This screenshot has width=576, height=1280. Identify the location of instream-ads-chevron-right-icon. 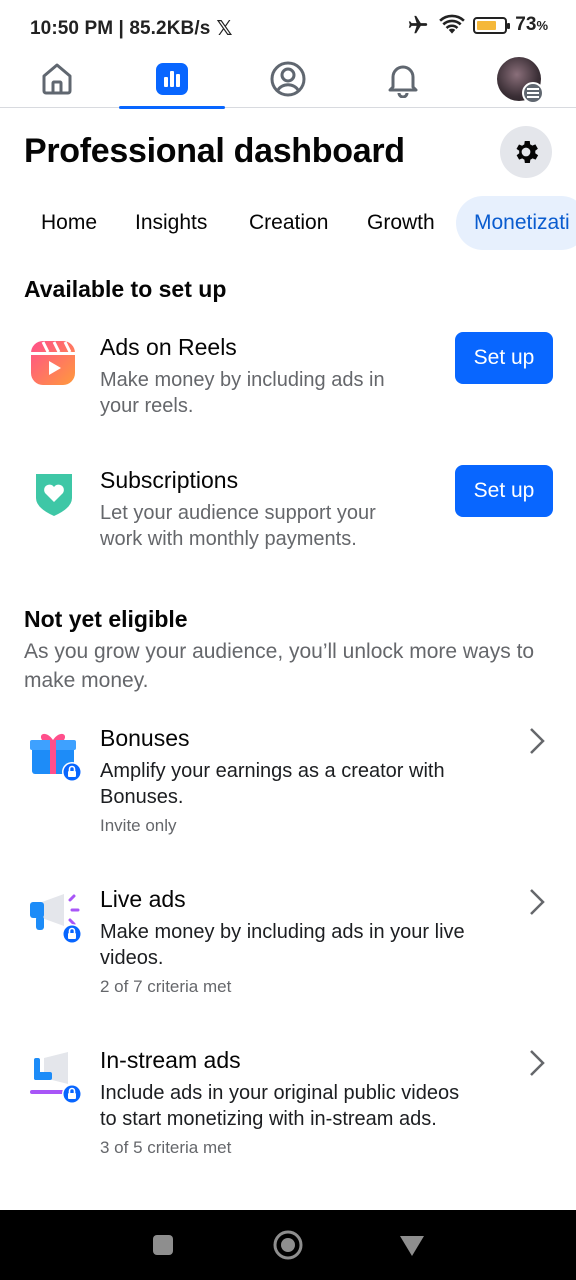
(537, 1063).